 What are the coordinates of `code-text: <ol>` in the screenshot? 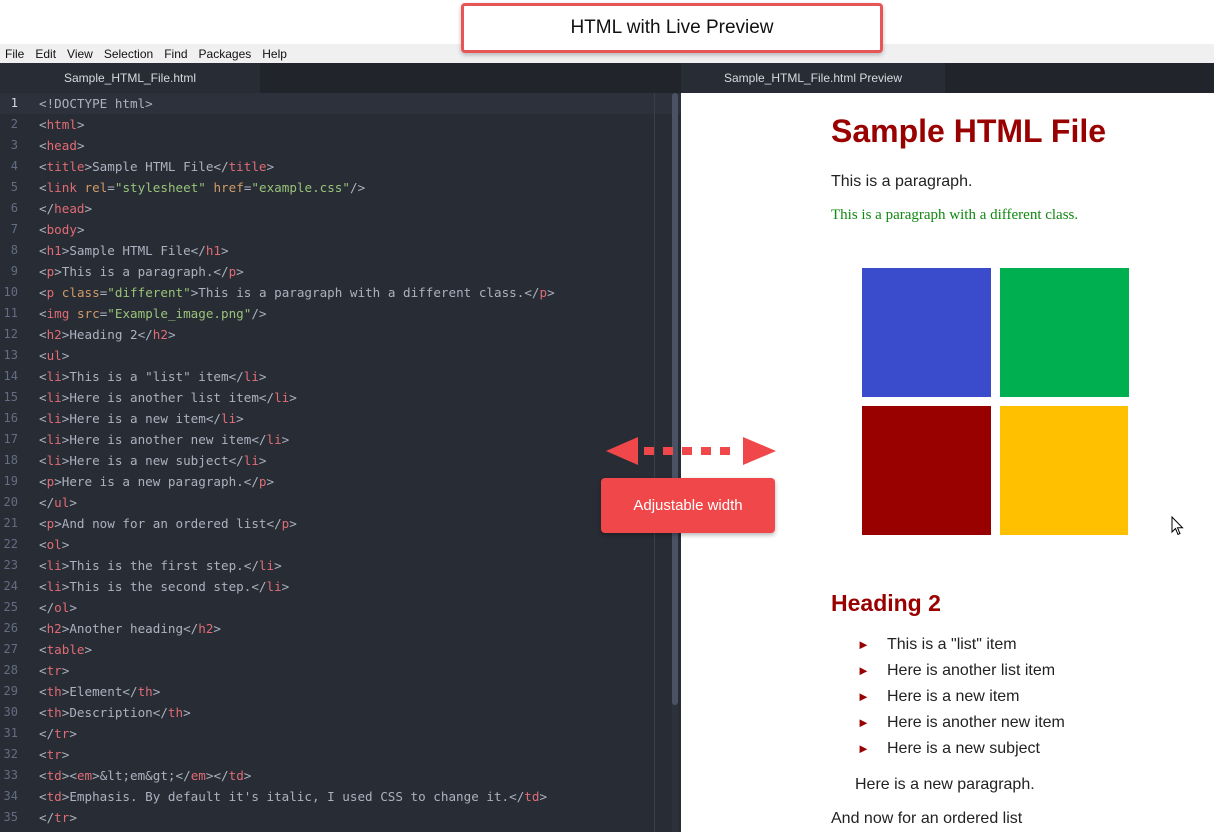 It's located at (54, 544).